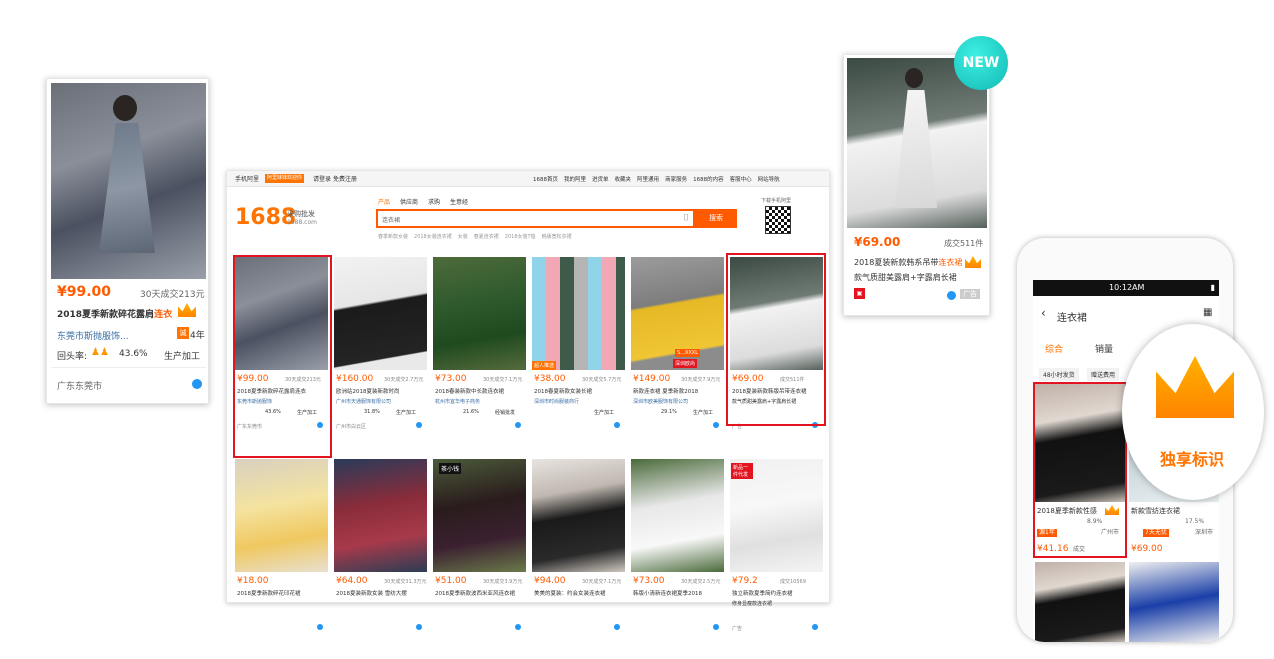 This screenshot has width=1274, height=659. I want to click on top-nav-item: 1688的内容, so click(708, 179).